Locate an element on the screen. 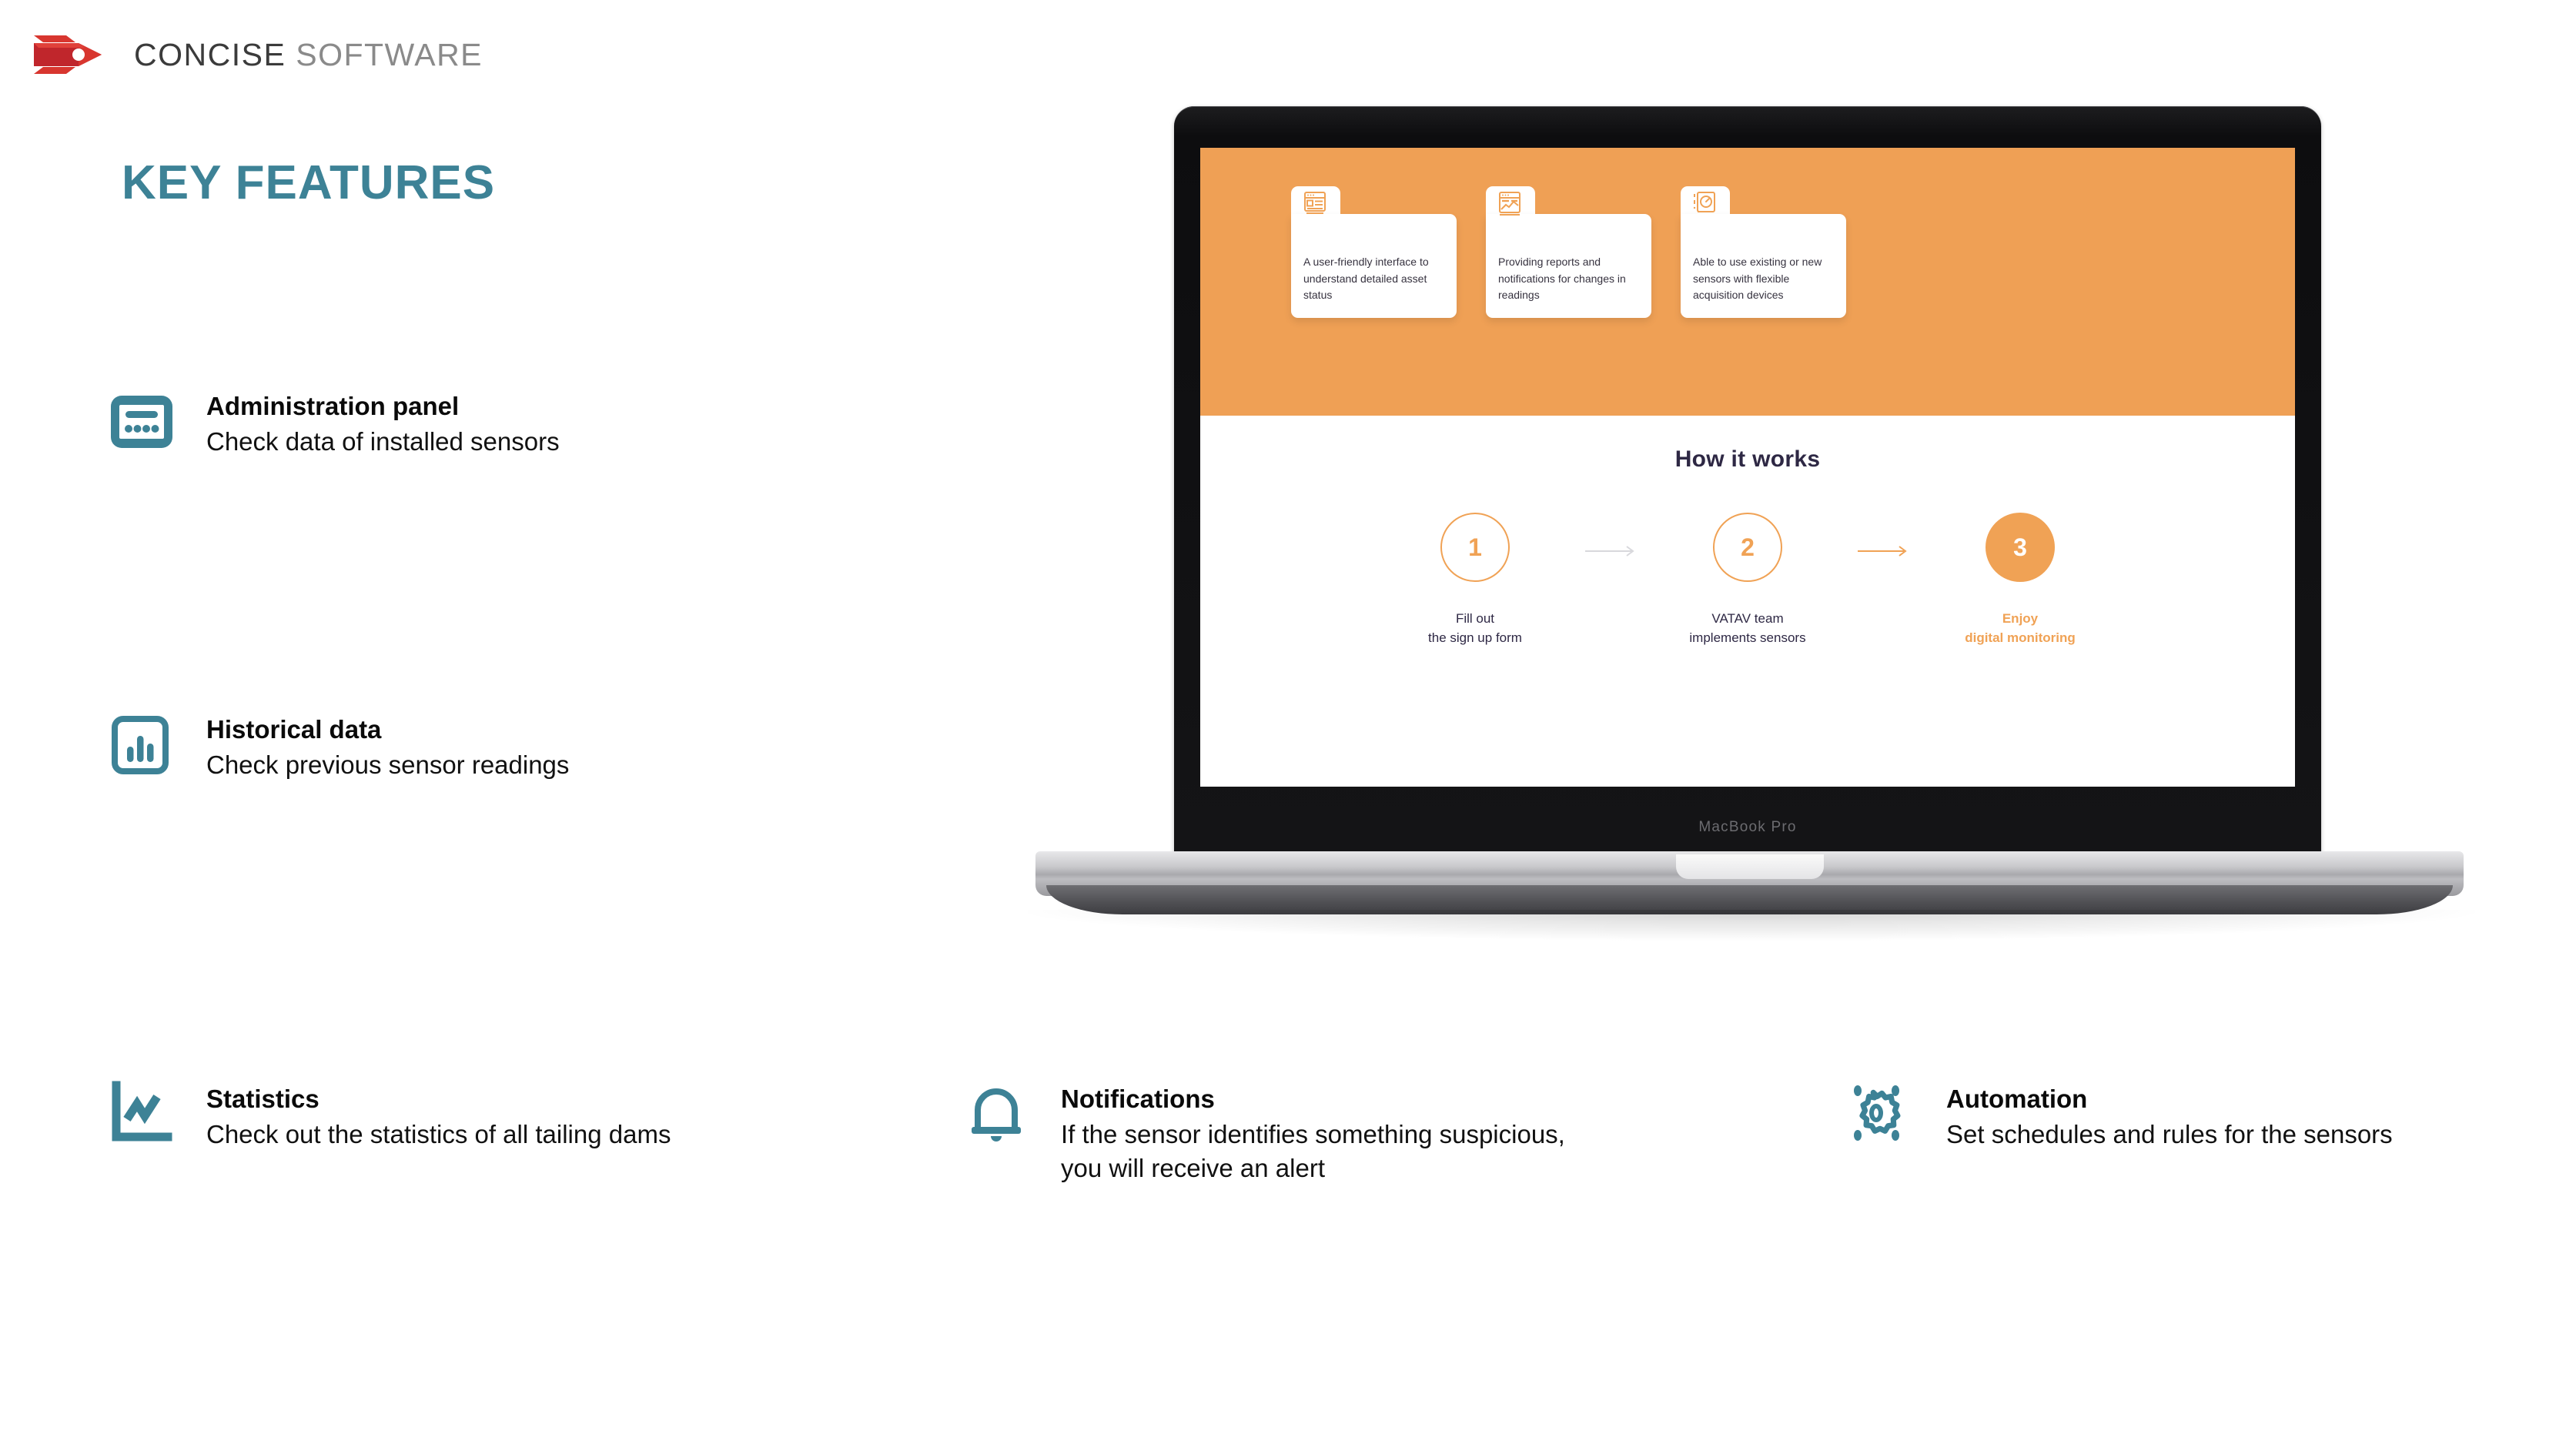  brand-logo: CONCISE SOFTWARE is located at coordinates (257, 54).